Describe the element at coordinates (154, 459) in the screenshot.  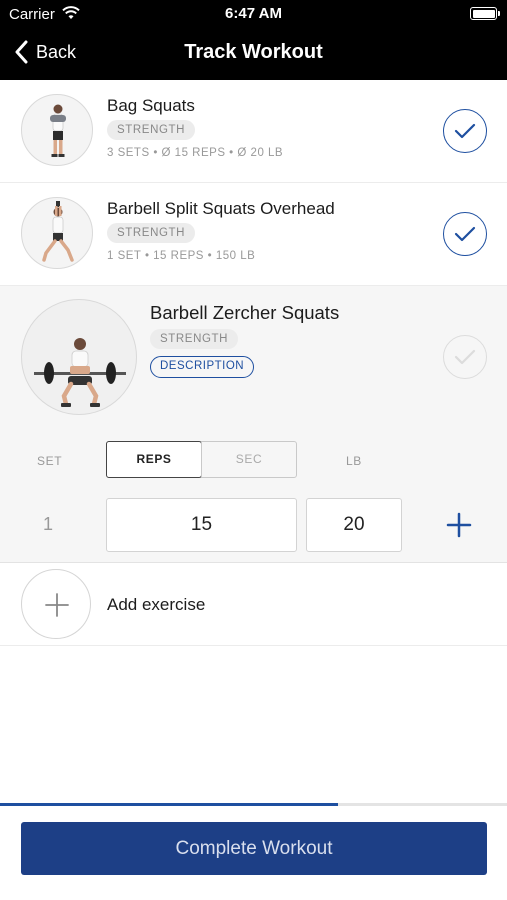
I see `reps-option: REPS` at that location.